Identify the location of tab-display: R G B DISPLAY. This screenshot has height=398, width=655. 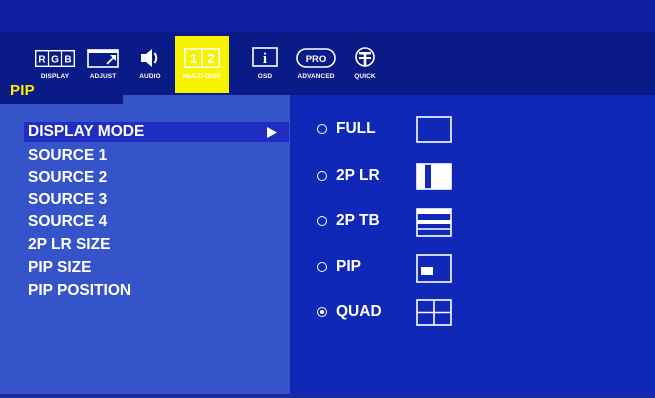
(55, 62).